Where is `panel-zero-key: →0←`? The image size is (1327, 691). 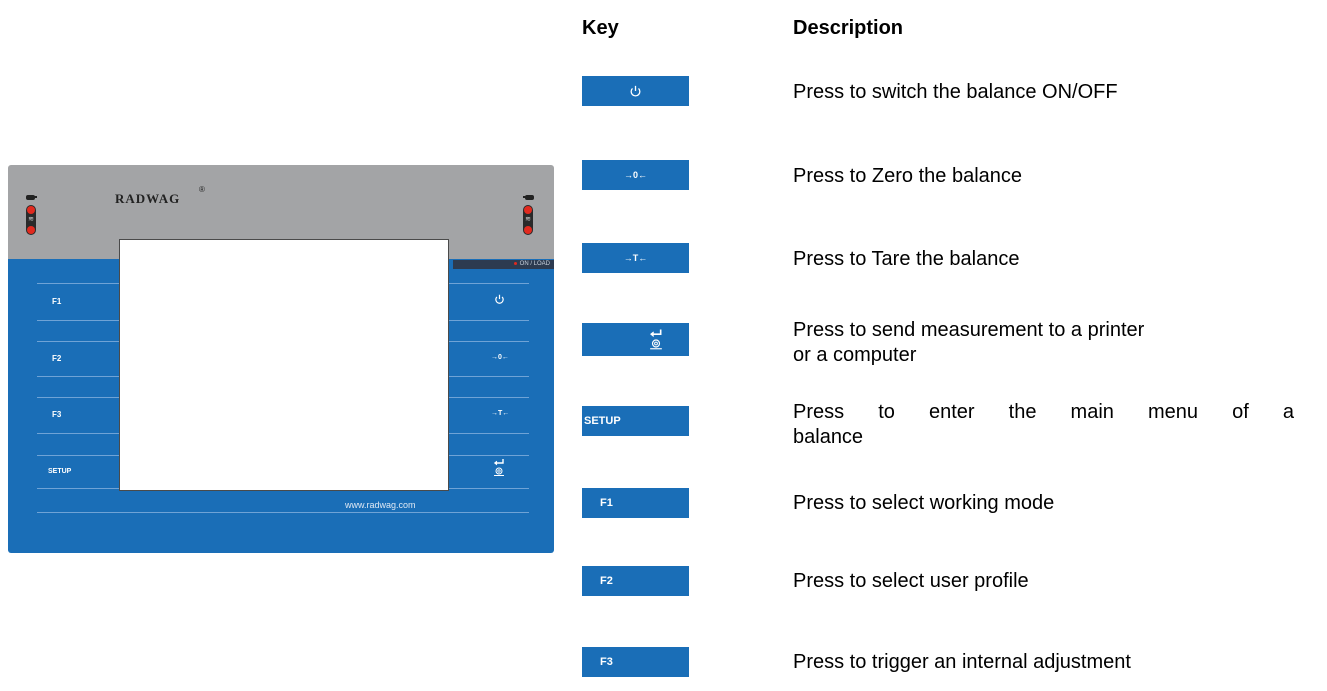 panel-zero-key: →0← is located at coordinates (500, 357).